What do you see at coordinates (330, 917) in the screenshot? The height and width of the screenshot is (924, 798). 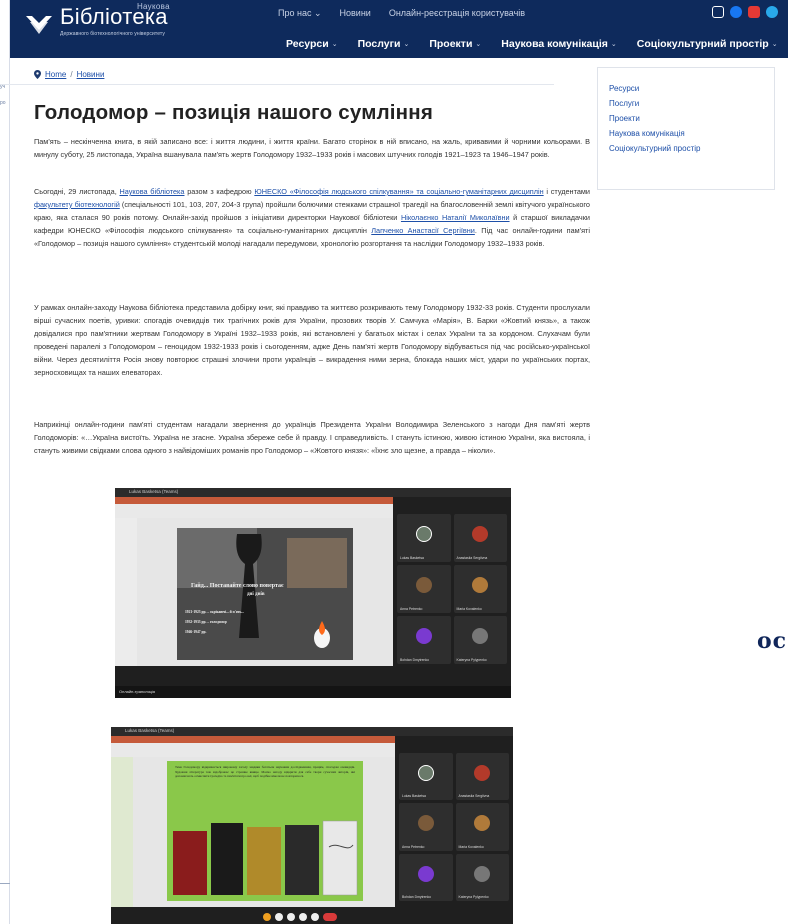 I see `end-call-icon` at bounding box center [330, 917].